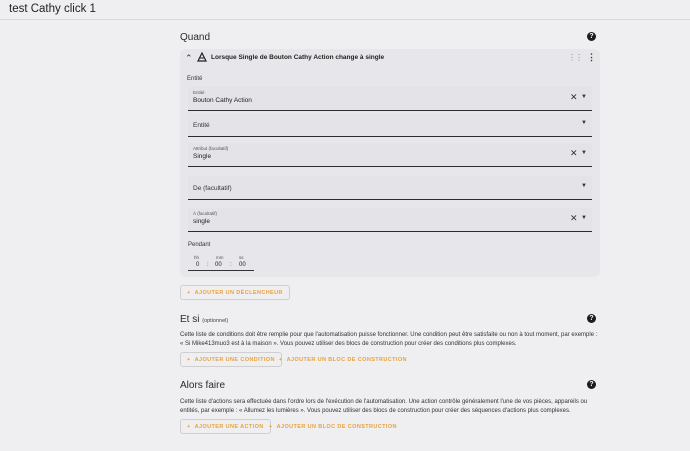  What do you see at coordinates (241, 257) in the screenshot?
I see `duration-unit-ss: ss` at bounding box center [241, 257].